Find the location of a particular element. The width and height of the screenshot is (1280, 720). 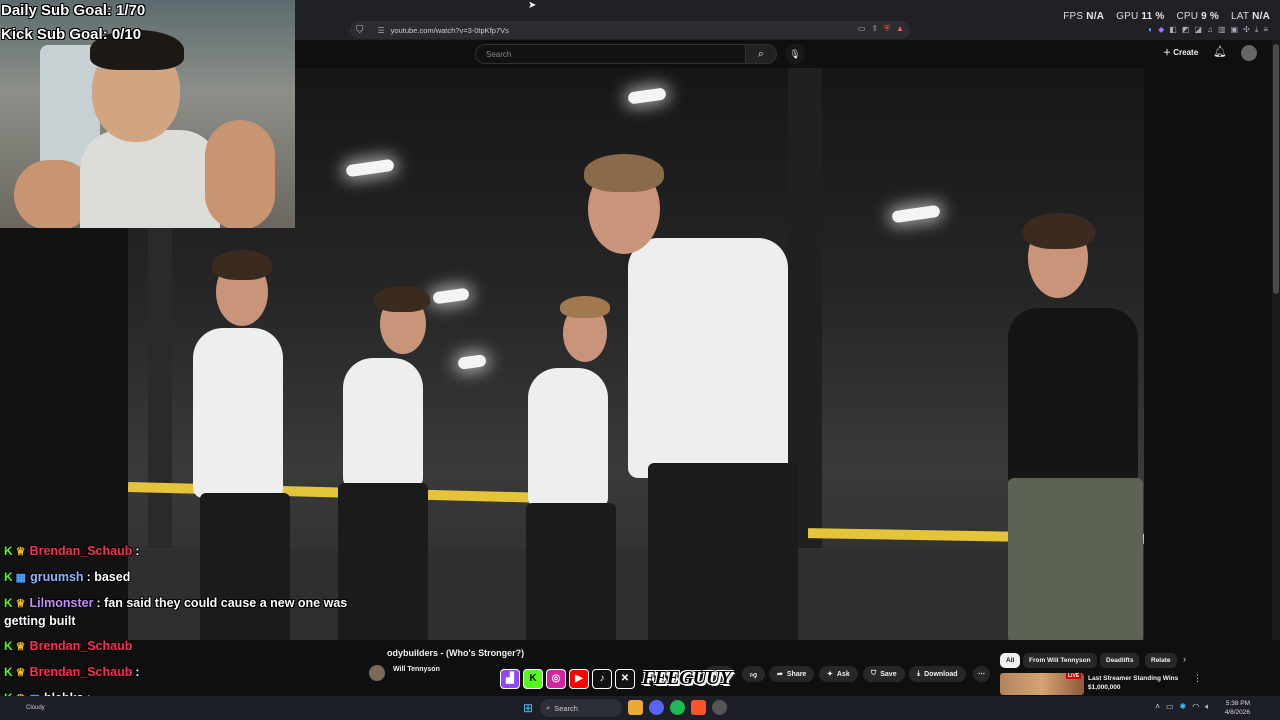

brave-icon is located at coordinates (698, 707).